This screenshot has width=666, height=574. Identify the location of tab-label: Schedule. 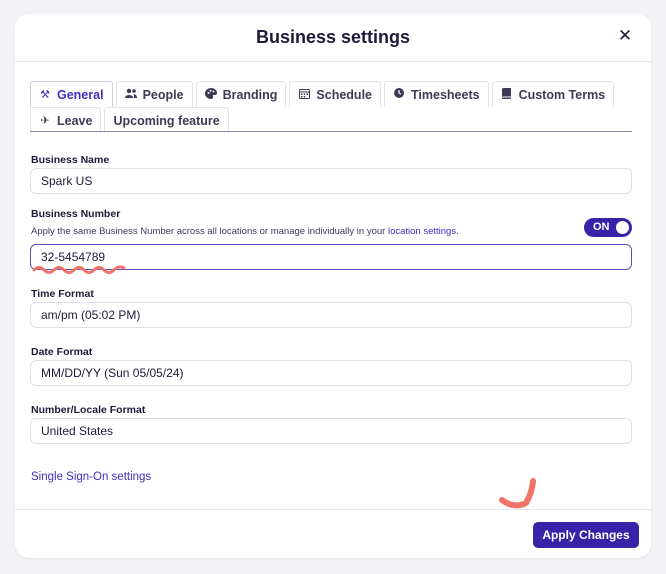
(344, 94).